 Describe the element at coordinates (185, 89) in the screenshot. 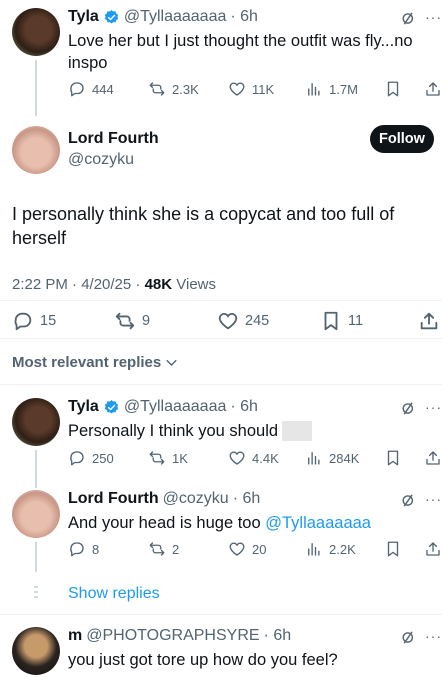

I see `repost-count: 2.3K` at that location.